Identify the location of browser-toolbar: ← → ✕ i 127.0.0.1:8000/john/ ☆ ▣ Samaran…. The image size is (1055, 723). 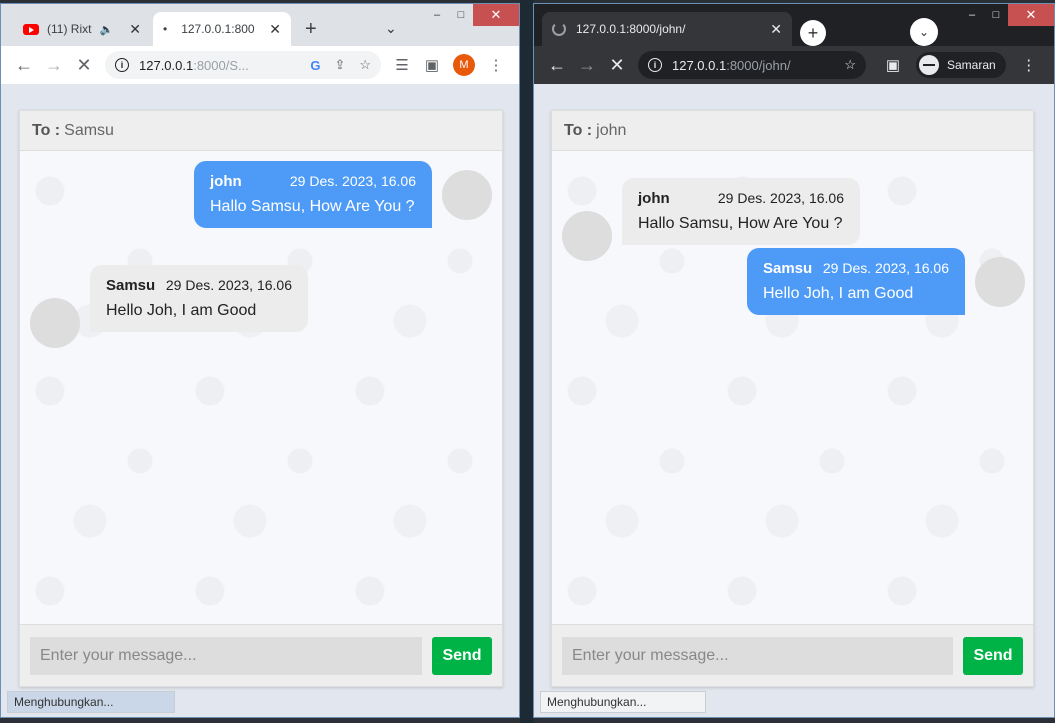
(794, 65).